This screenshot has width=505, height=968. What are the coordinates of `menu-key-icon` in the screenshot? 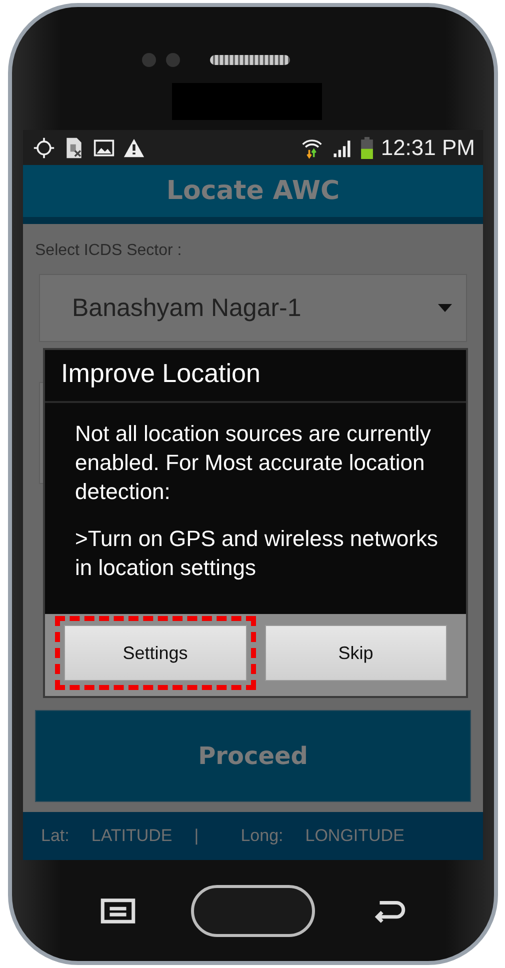 It's located at (118, 911).